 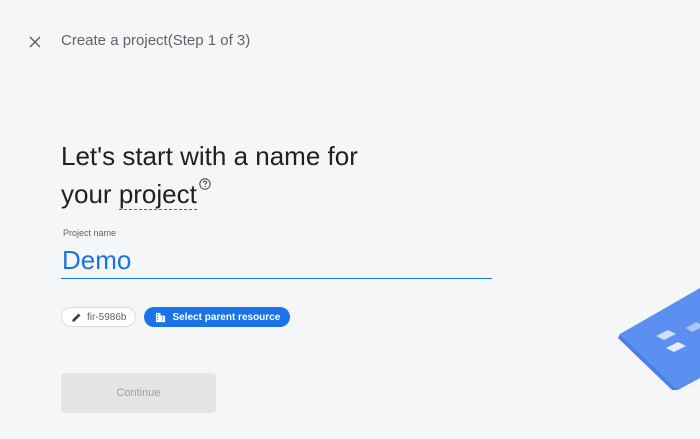 What do you see at coordinates (161, 317) in the screenshot?
I see `organization-icon` at bounding box center [161, 317].